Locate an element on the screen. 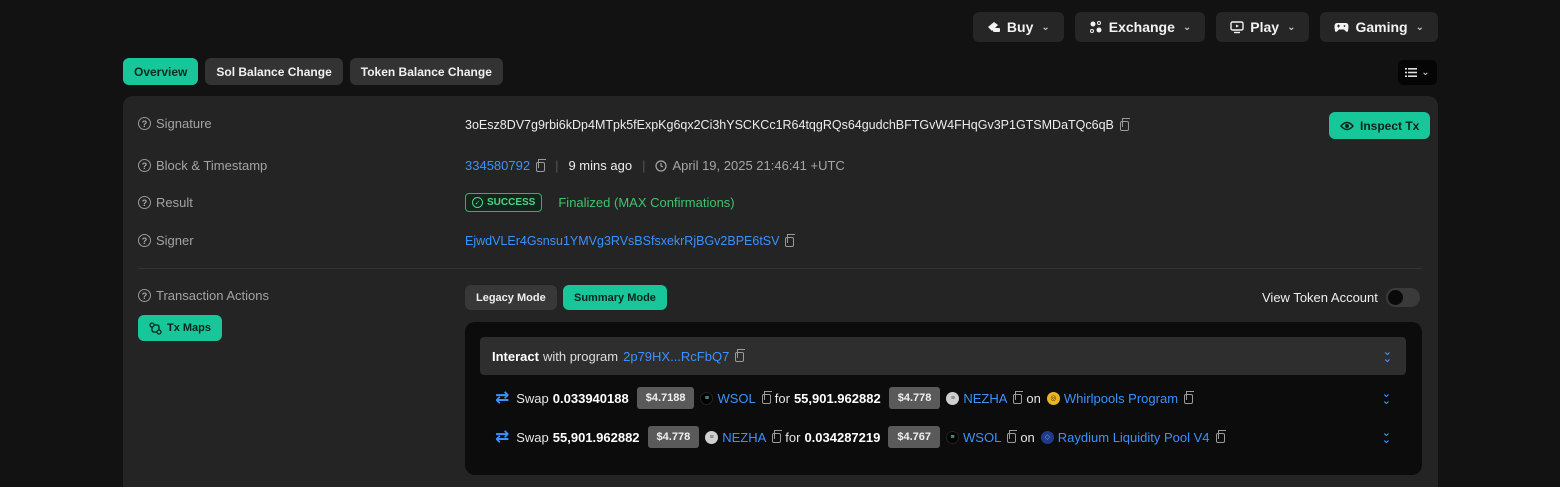 This screenshot has width=1560, height=487. exchange-label: Exchange is located at coordinates (1141, 27).